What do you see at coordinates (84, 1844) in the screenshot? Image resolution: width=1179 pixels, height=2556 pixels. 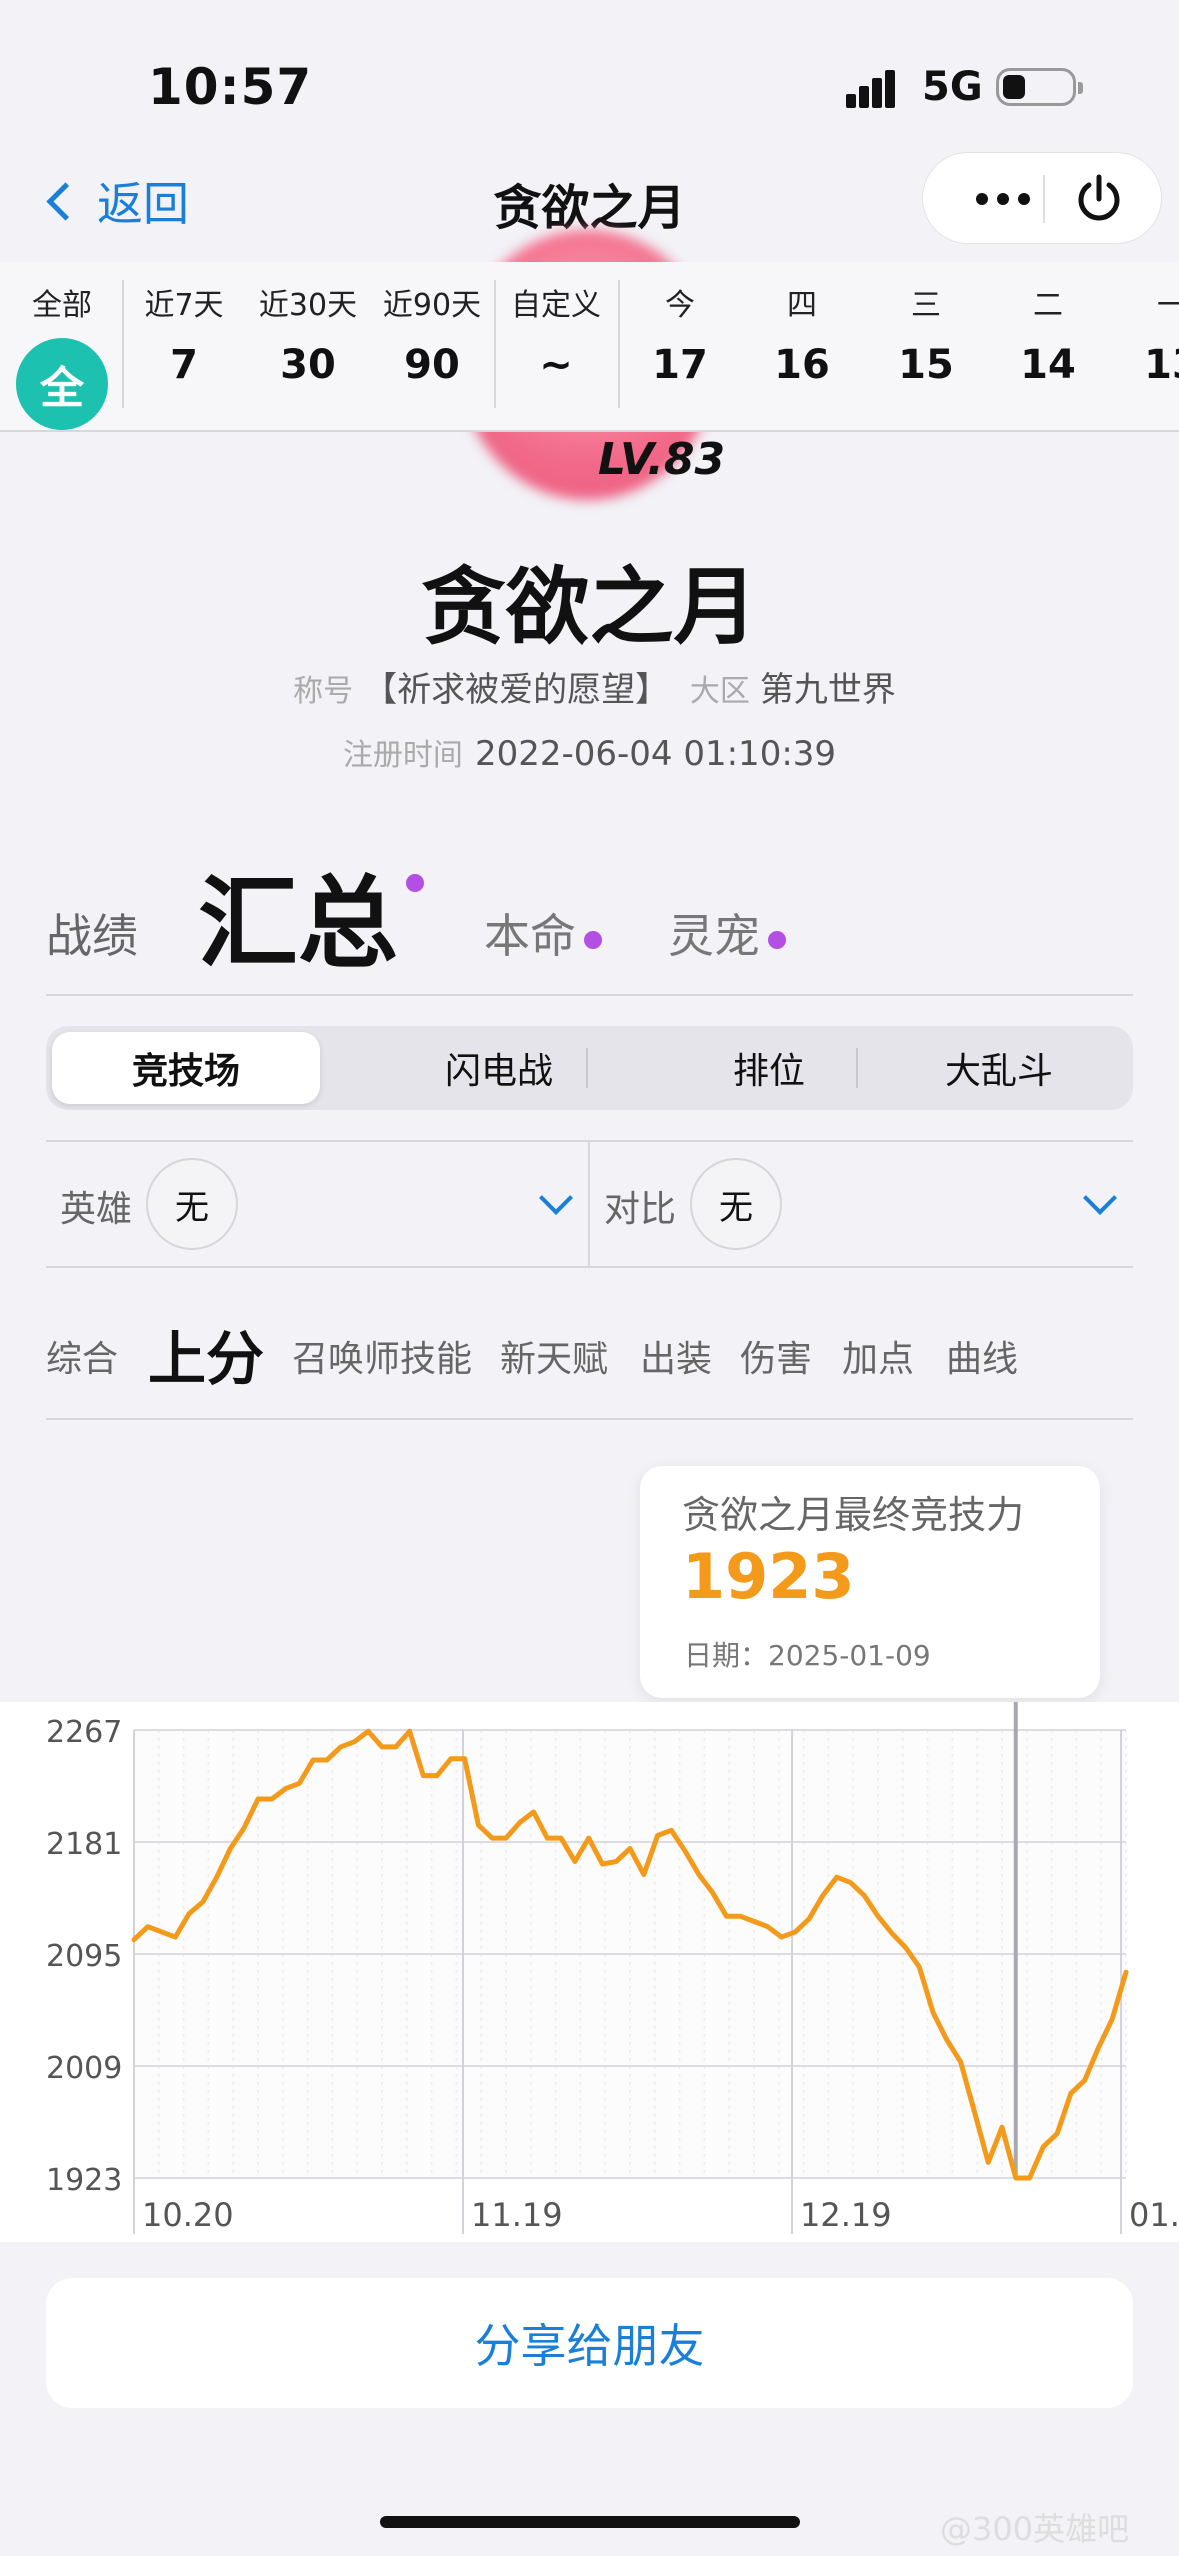 I see `y-tick-label: 2181` at bounding box center [84, 1844].